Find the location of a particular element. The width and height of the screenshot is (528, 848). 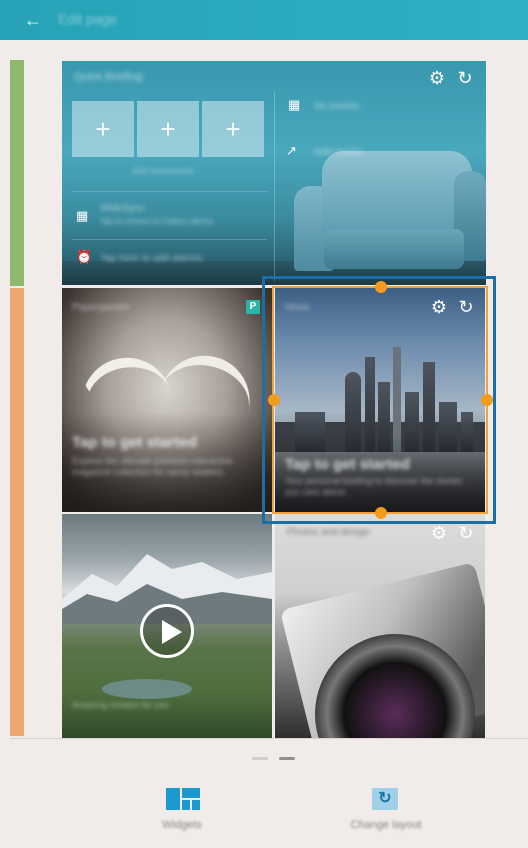

widgets-button: Widgets is located at coordinates (182, 811).